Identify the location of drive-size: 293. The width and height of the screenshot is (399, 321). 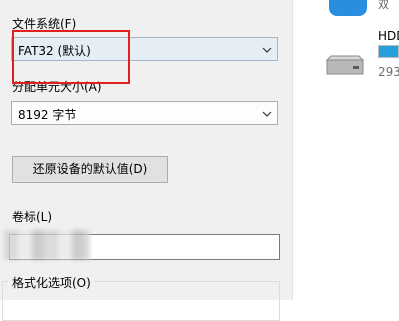
(388, 72).